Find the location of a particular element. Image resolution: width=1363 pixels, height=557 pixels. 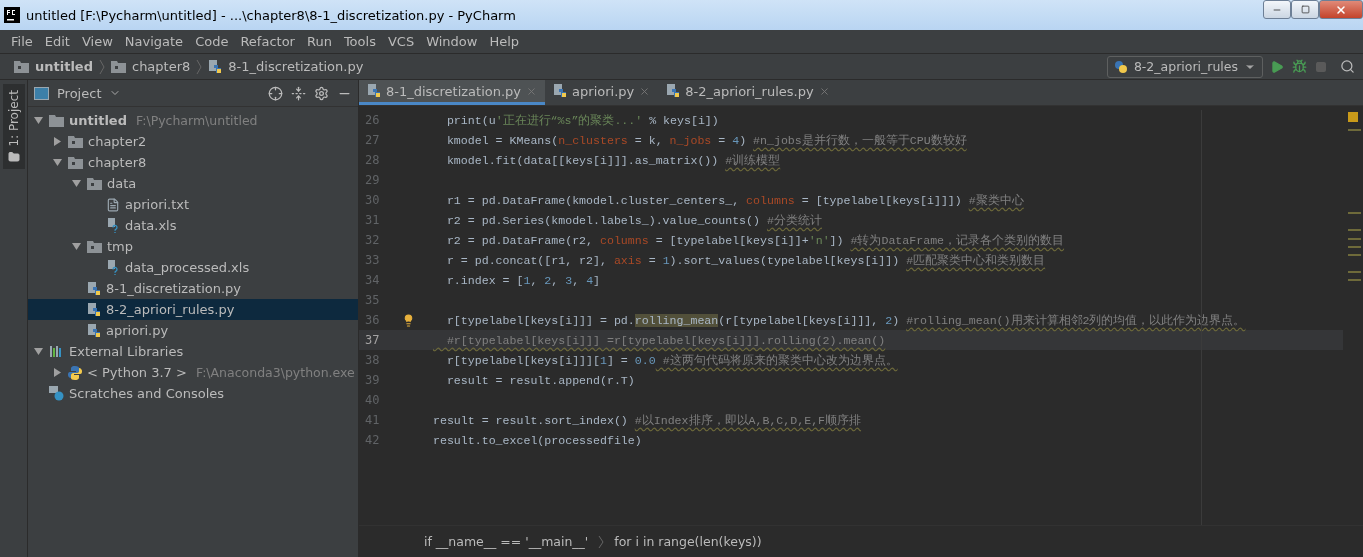

tree-item: apriori.txt is located at coordinates (193, 204).